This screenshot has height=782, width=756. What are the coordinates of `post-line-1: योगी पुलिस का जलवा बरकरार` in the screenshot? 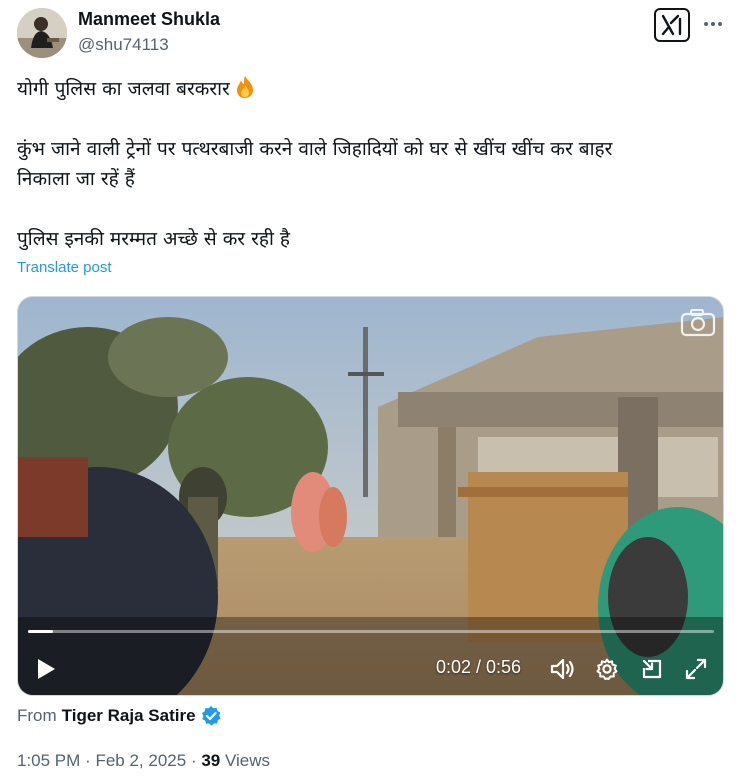 It's located at (123, 89).